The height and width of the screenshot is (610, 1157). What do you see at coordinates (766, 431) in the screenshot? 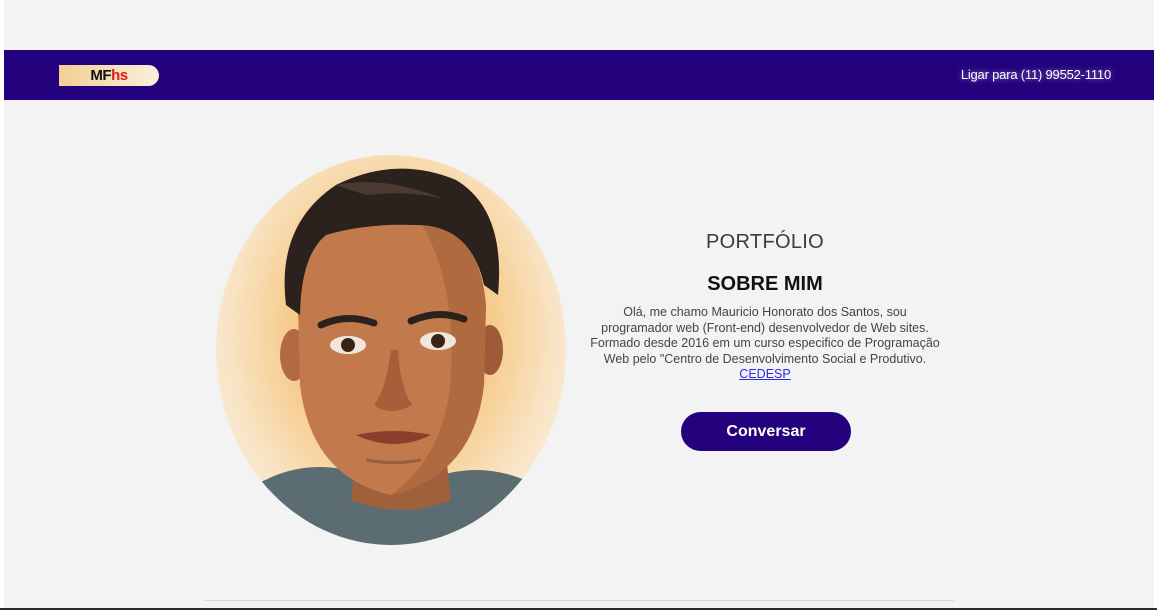
I see `conversar-button: Conversar` at bounding box center [766, 431].